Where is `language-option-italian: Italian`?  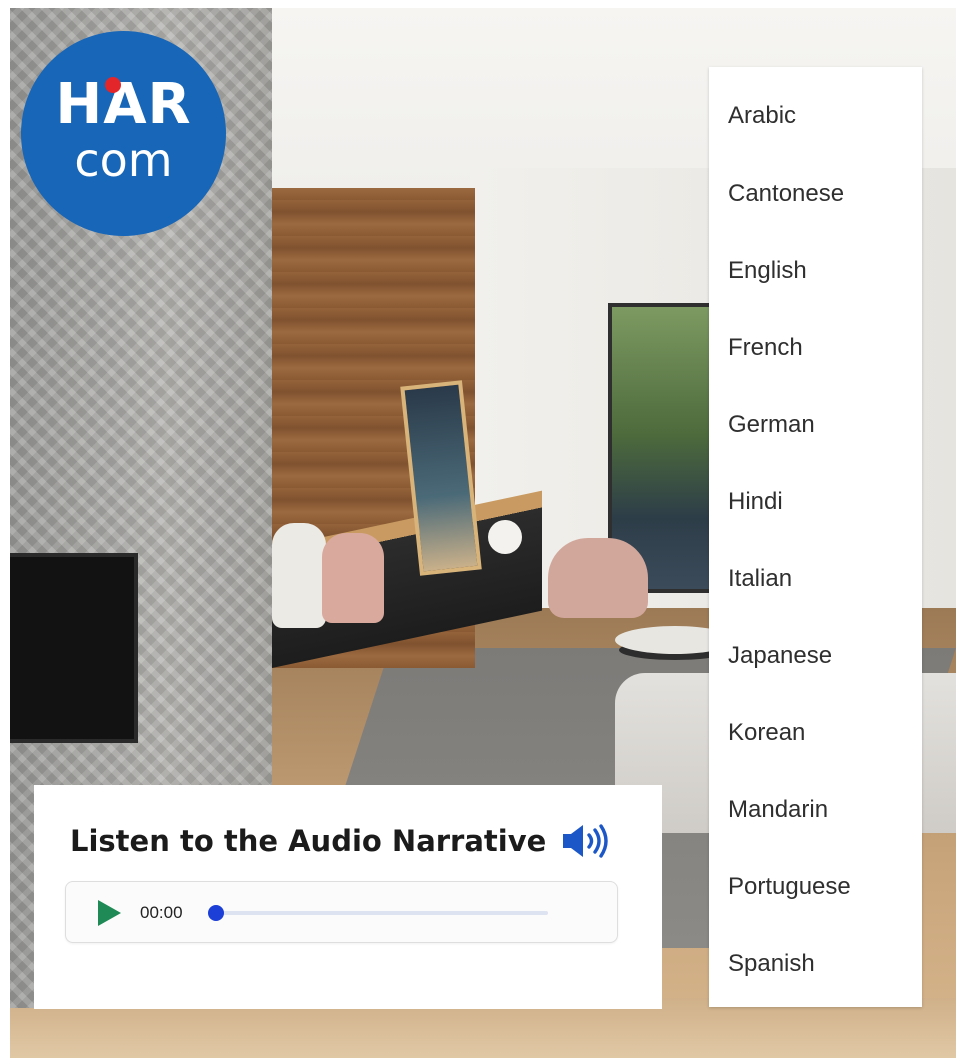 language-option-italian: Italian is located at coordinates (815, 578).